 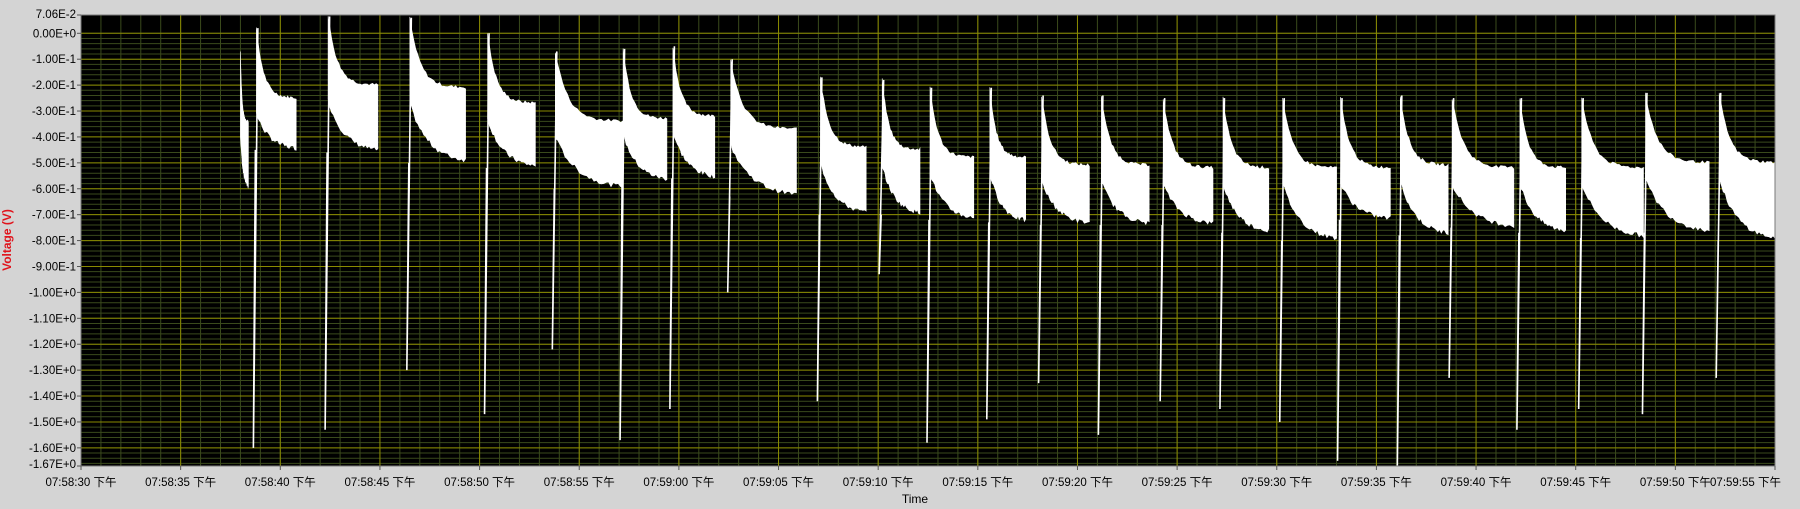 What do you see at coordinates (54, 138) in the screenshot?
I see `y-tick-label: -4.00E-1` at bounding box center [54, 138].